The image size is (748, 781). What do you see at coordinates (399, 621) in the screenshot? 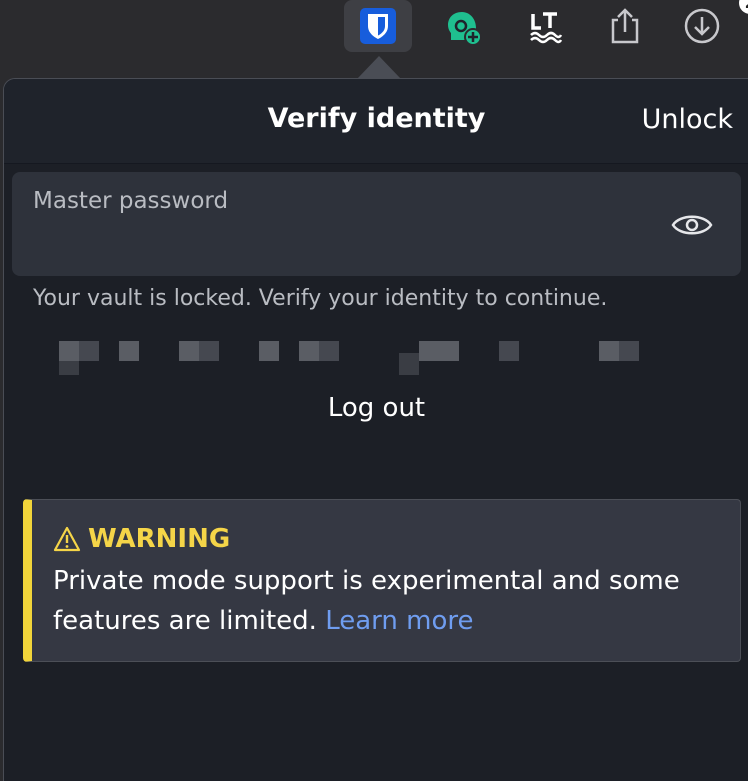
I see `learn-more-link: Learn more` at bounding box center [399, 621].